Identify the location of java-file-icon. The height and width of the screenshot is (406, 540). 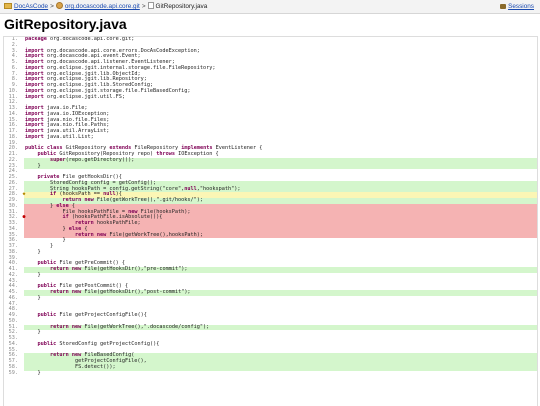
(150, 5).